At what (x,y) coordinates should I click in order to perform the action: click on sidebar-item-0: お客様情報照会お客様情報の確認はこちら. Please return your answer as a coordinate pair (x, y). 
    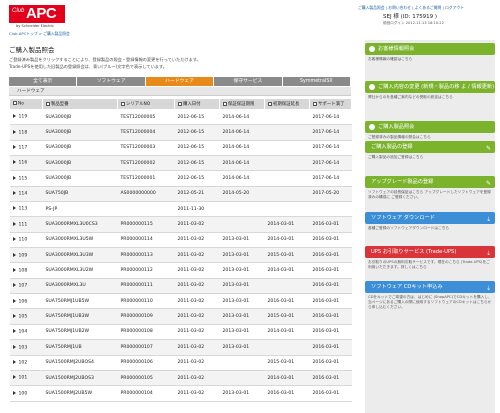
    Looking at the image, I should click on (430, 53).